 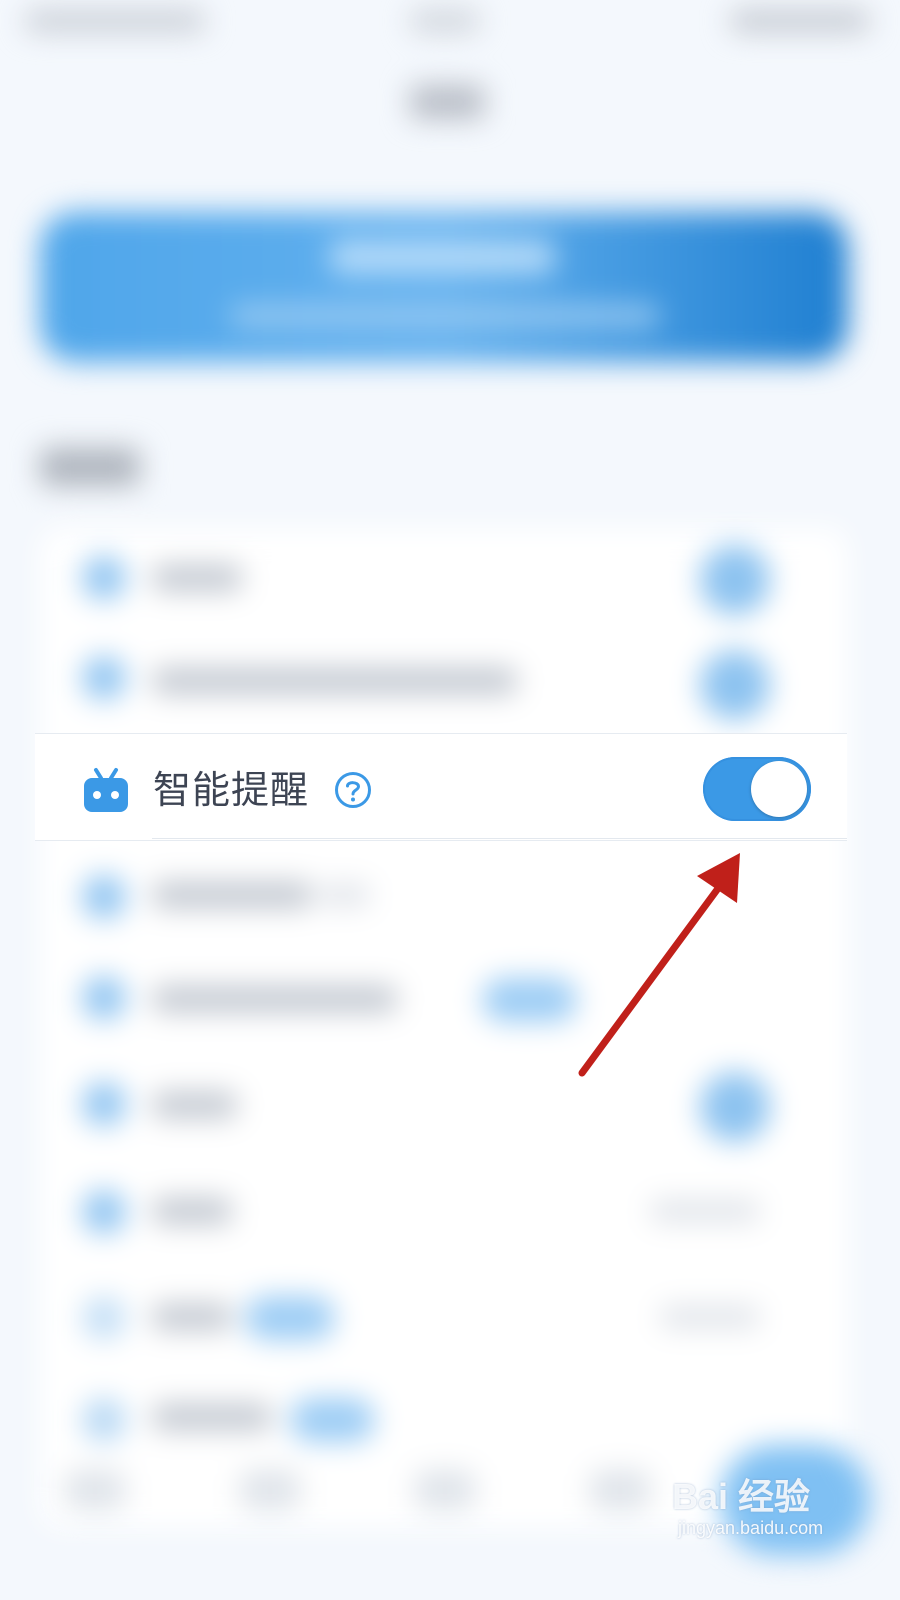 I want to click on page-title-blurred, so click(x=447, y=102).